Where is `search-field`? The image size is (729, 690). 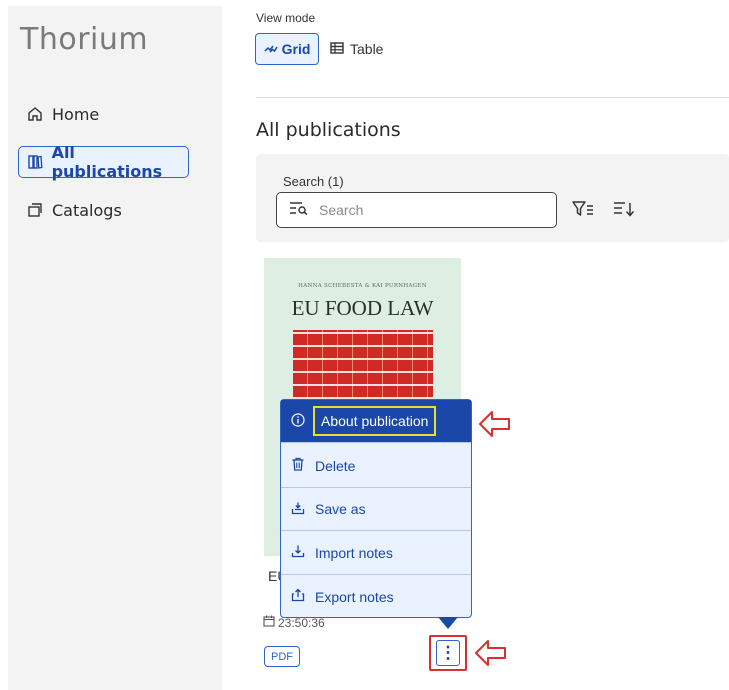 search-field is located at coordinates (416, 210).